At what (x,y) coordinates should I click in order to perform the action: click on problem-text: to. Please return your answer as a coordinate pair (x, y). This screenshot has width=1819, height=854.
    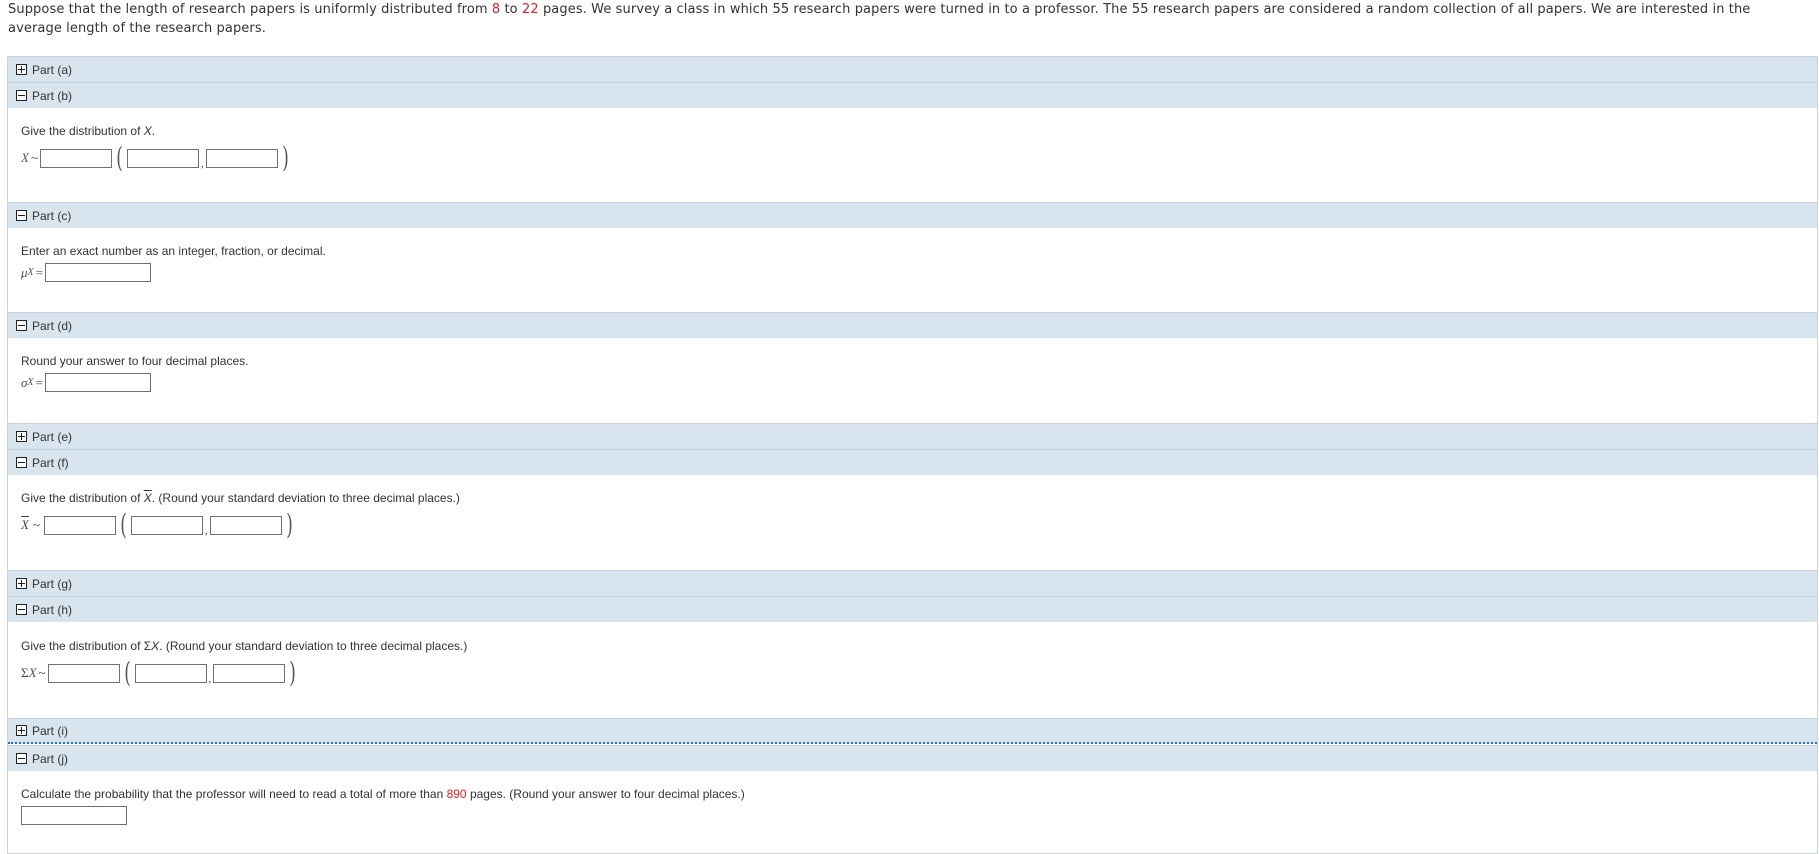
    Looking at the image, I should click on (511, 9).